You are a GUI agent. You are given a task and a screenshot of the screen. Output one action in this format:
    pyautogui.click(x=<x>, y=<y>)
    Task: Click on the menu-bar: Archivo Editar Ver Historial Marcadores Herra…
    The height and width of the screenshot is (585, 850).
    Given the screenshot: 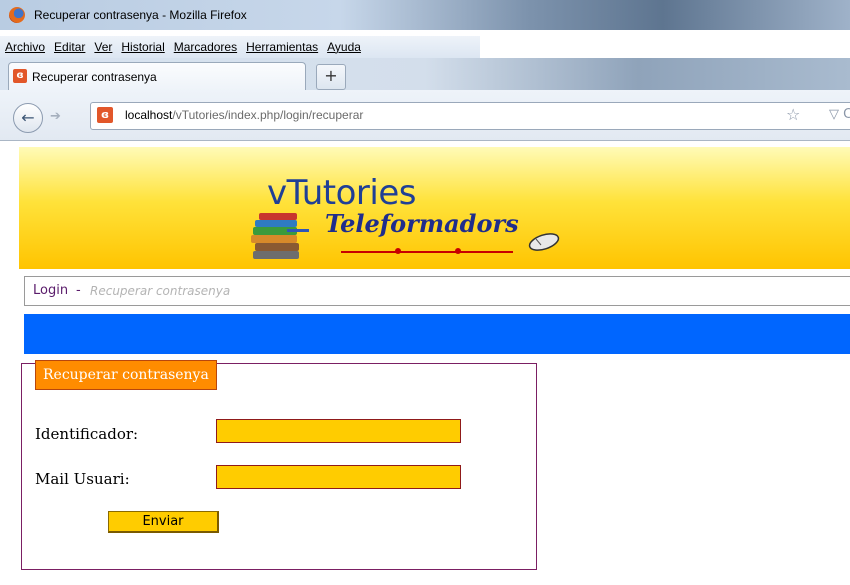 What is the action you would take?
    pyautogui.click(x=240, y=47)
    